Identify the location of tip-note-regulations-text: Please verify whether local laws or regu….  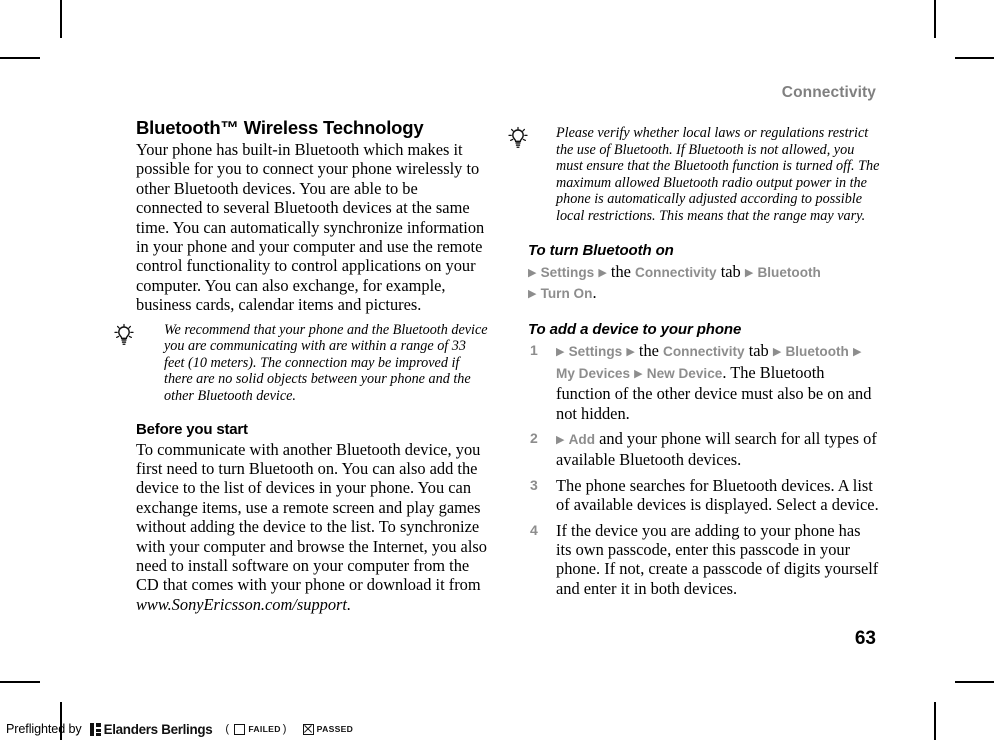
(718, 174).